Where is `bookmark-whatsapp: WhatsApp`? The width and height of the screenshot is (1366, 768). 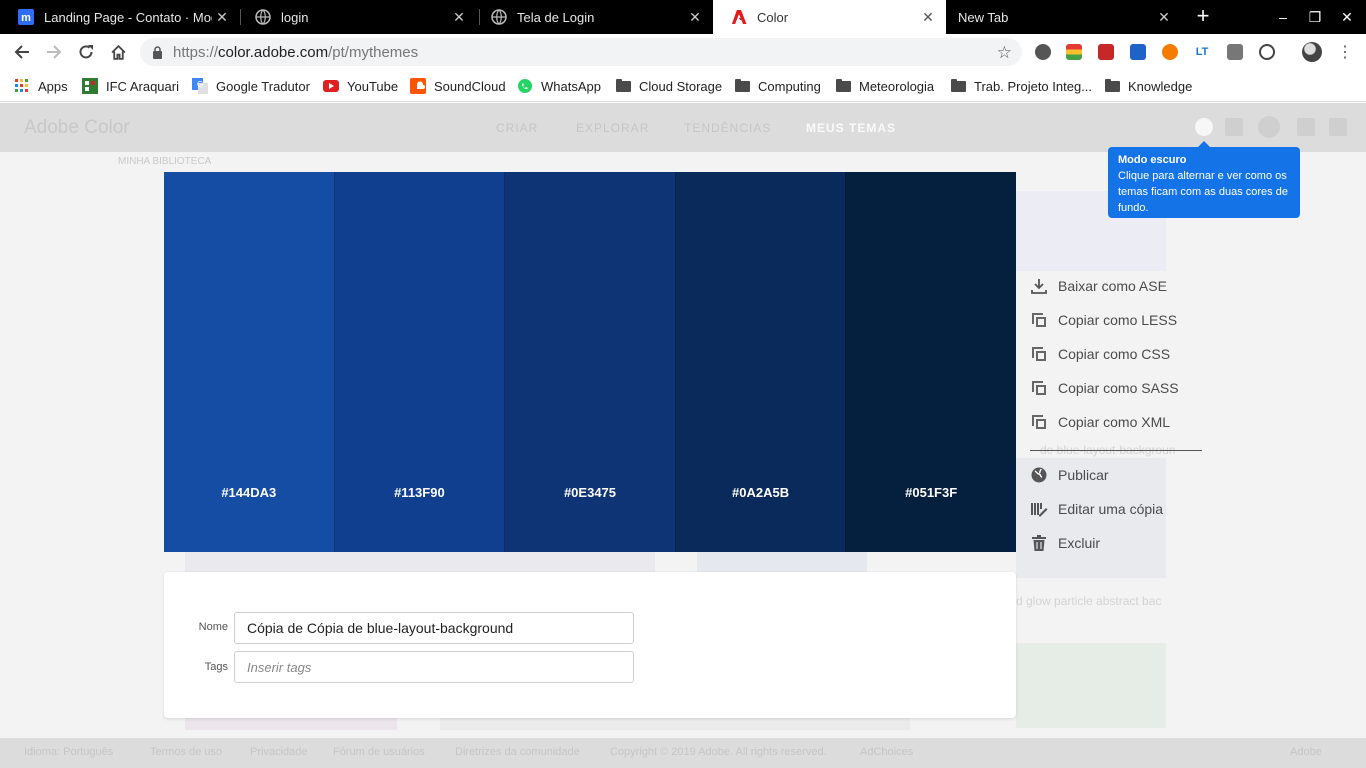
bookmark-whatsapp: WhatsApp is located at coordinates (559, 86).